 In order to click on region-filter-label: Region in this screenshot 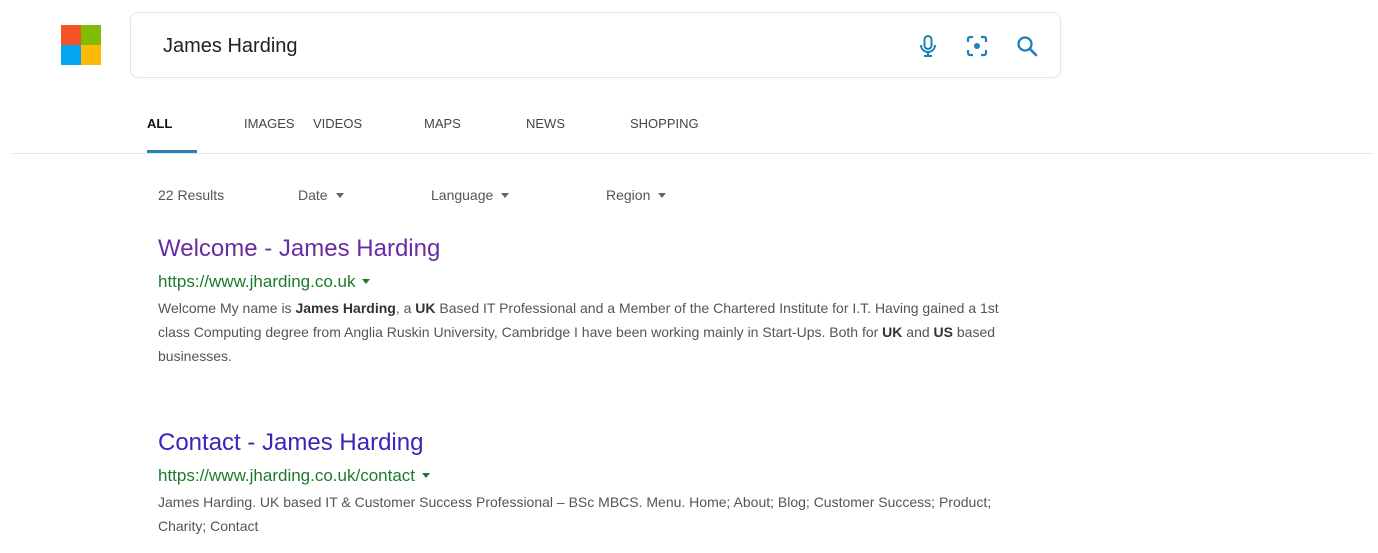, I will do `click(628, 195)`.